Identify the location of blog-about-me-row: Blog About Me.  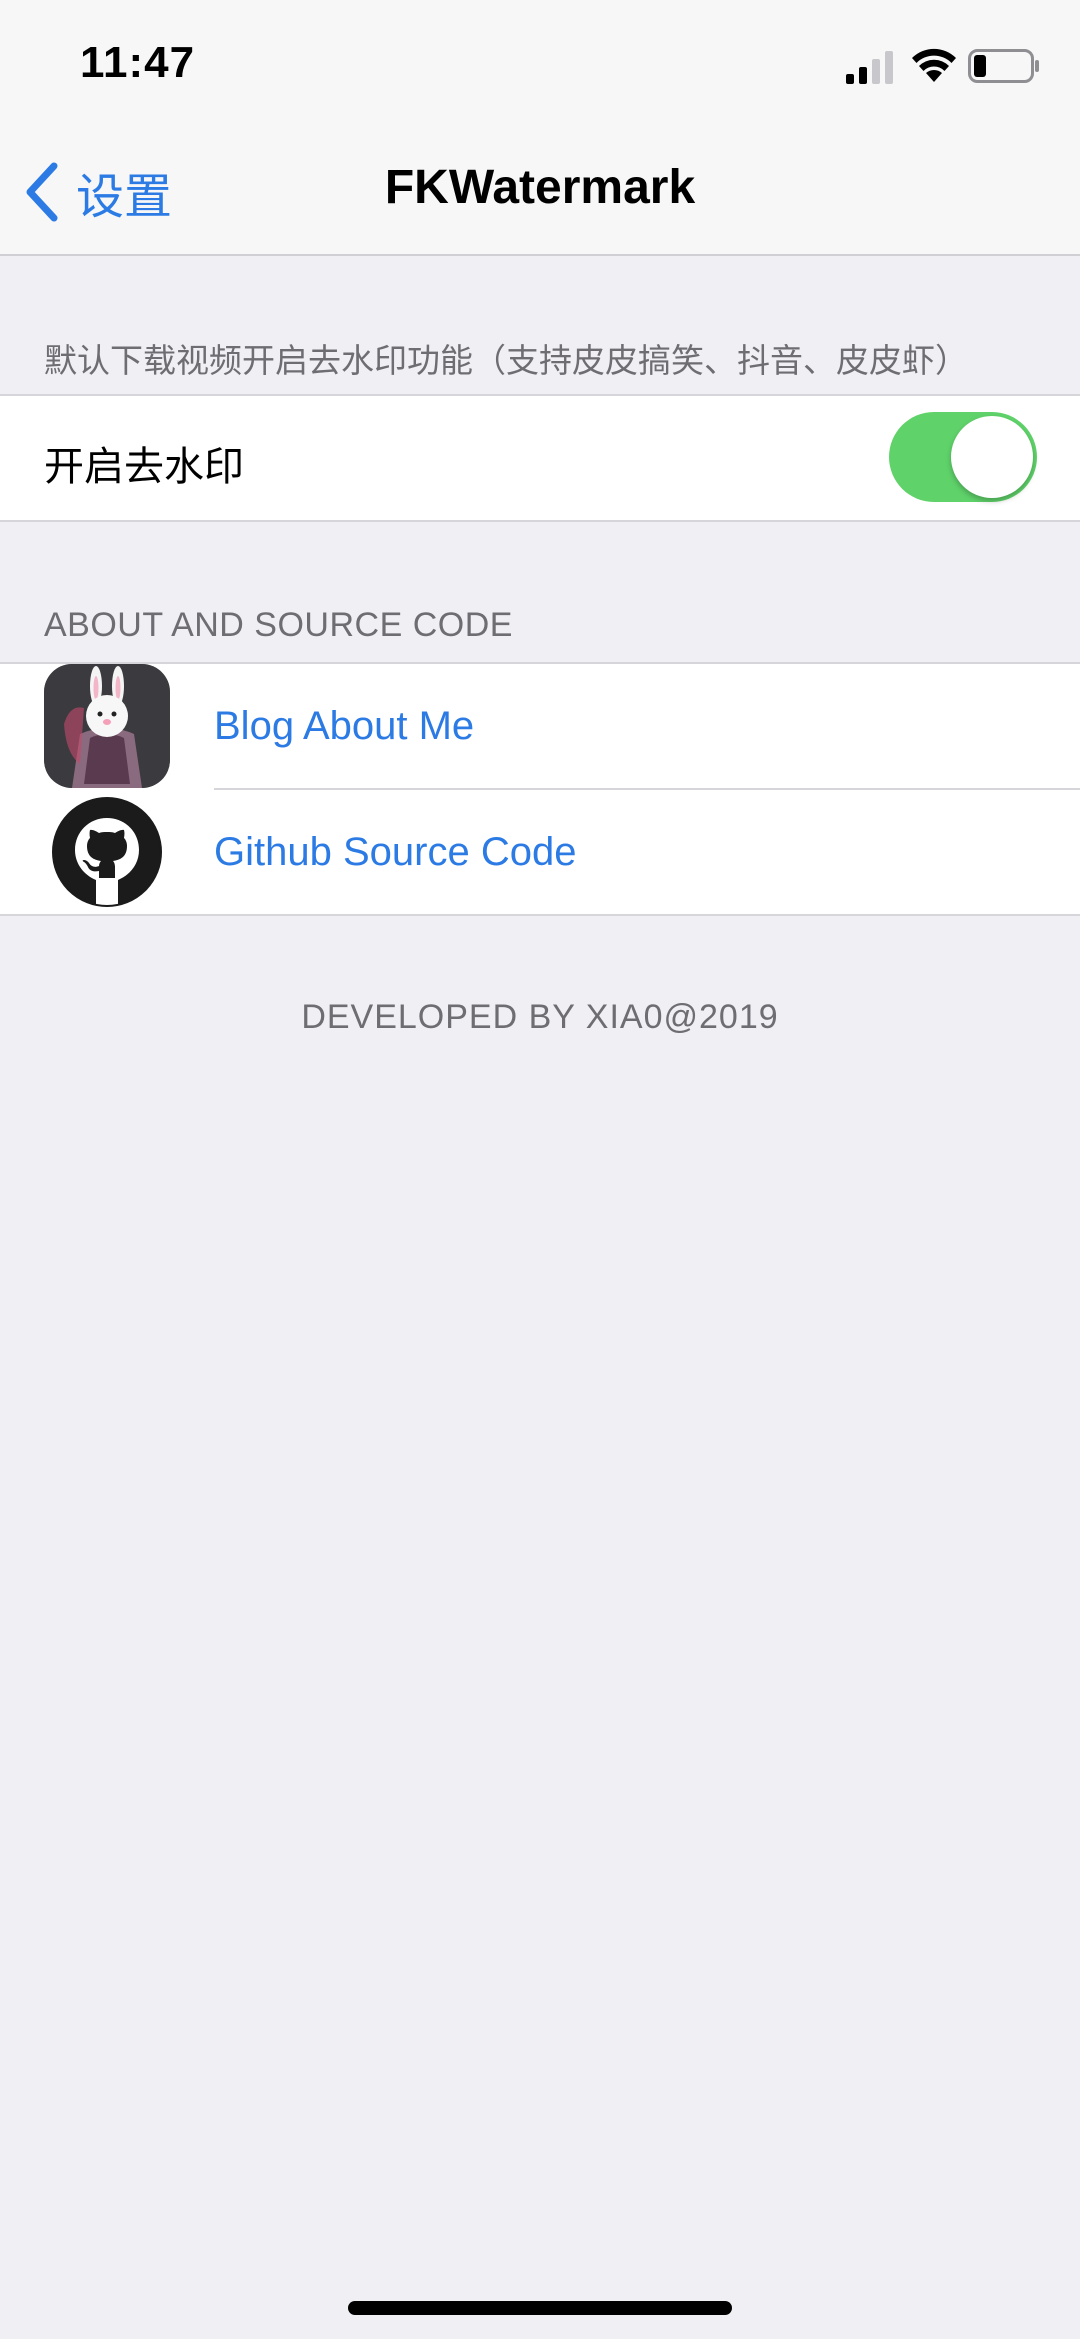
(540, 726).